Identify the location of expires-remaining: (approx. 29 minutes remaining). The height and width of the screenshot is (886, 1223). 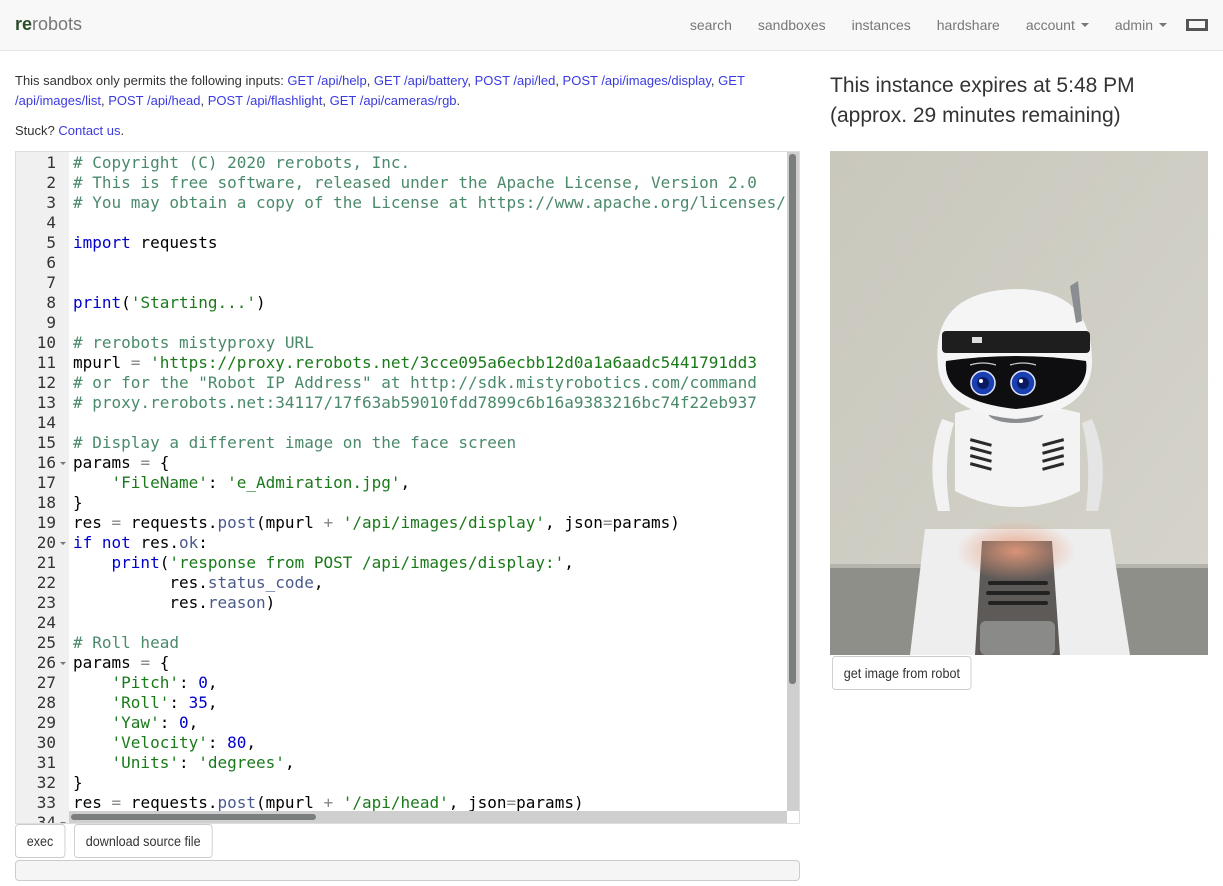
(975, 115).